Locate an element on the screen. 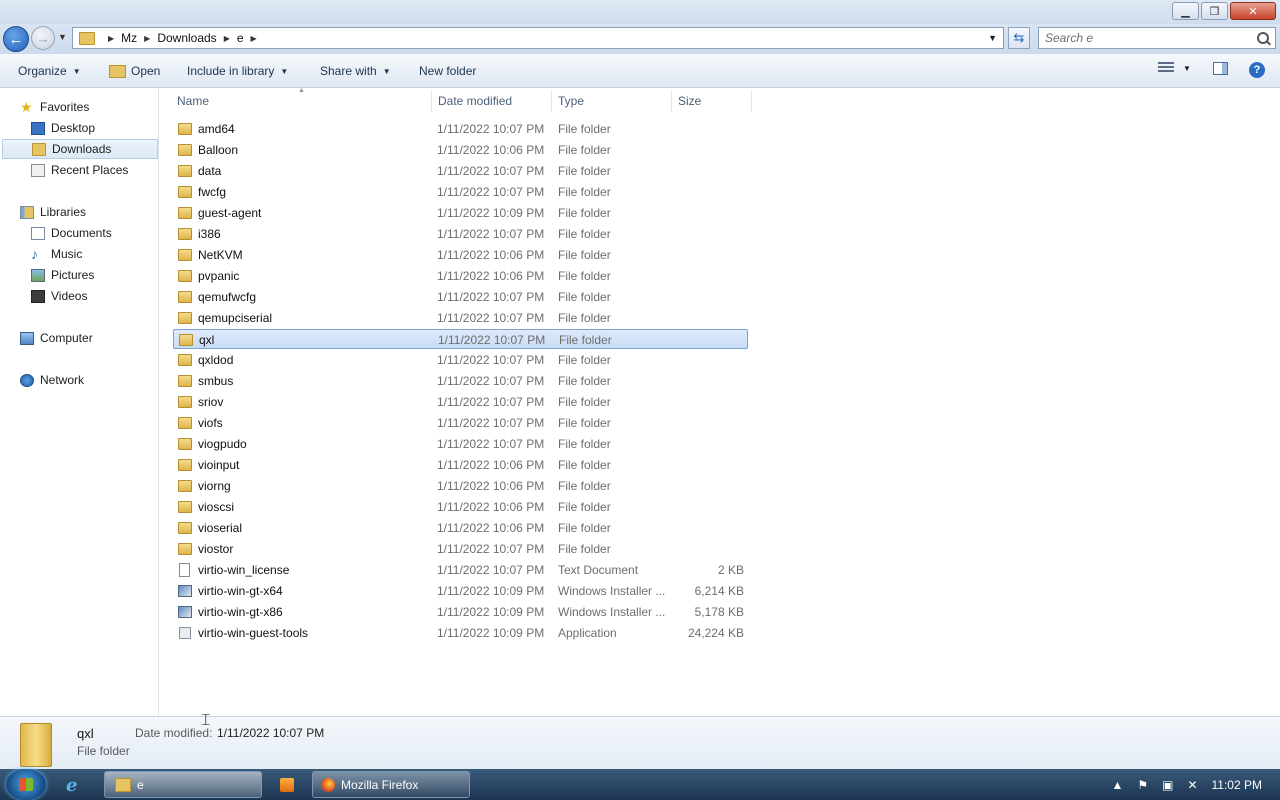 The height and width of the screenshot is (800, 1280). table-row: smbus 1/11/2022 10:07 PM File folder is located at coordinates (460, 381).